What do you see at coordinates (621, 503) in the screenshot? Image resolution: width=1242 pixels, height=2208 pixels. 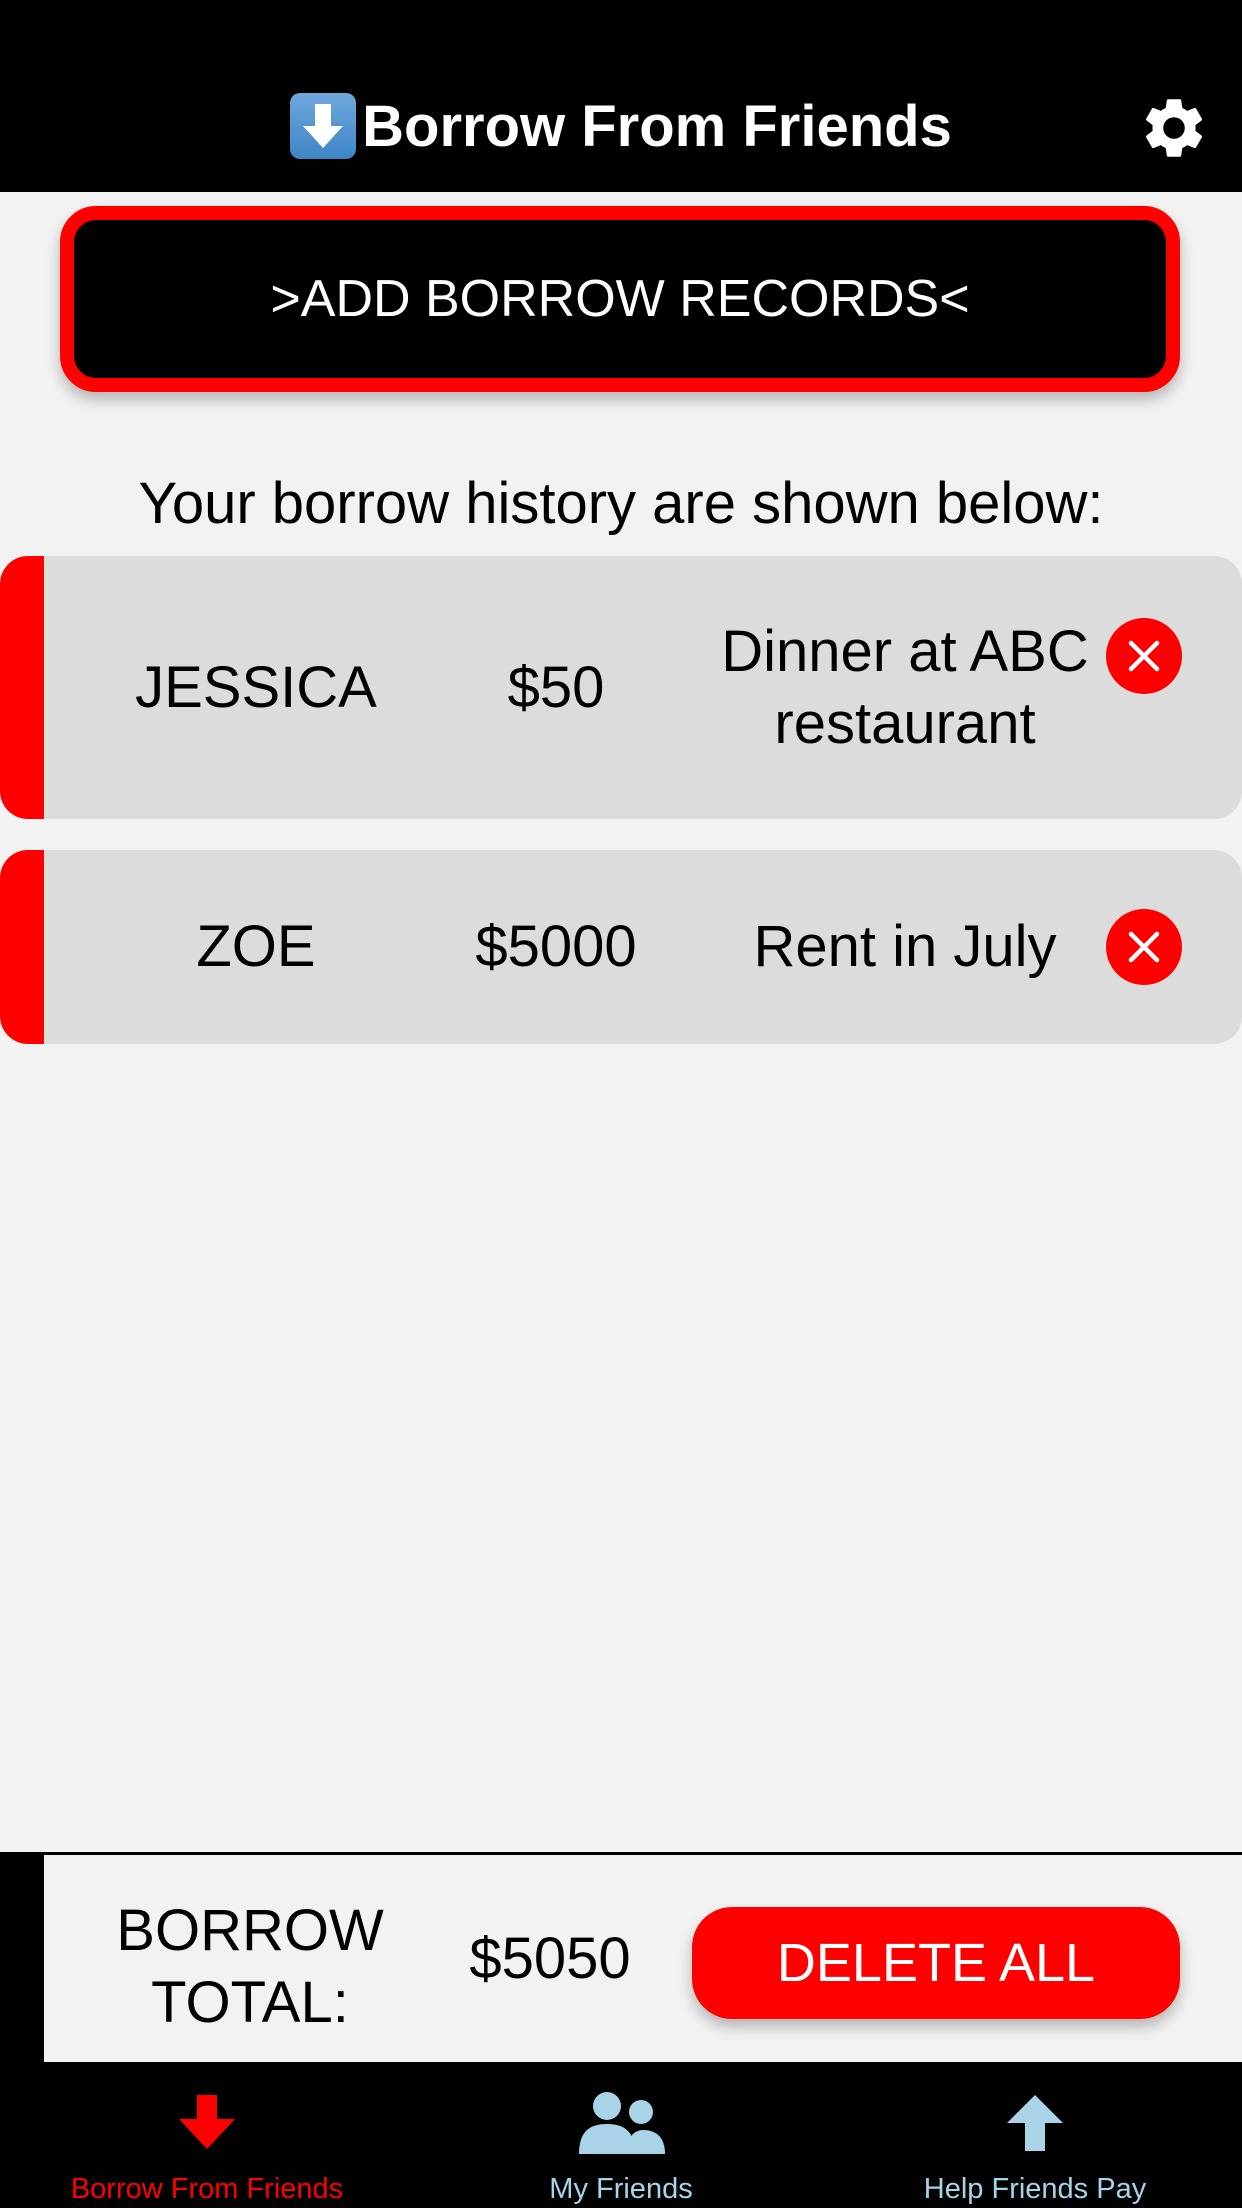 I see `history-label: Your borrow history are shown below:` at bounding box center [621, 503].